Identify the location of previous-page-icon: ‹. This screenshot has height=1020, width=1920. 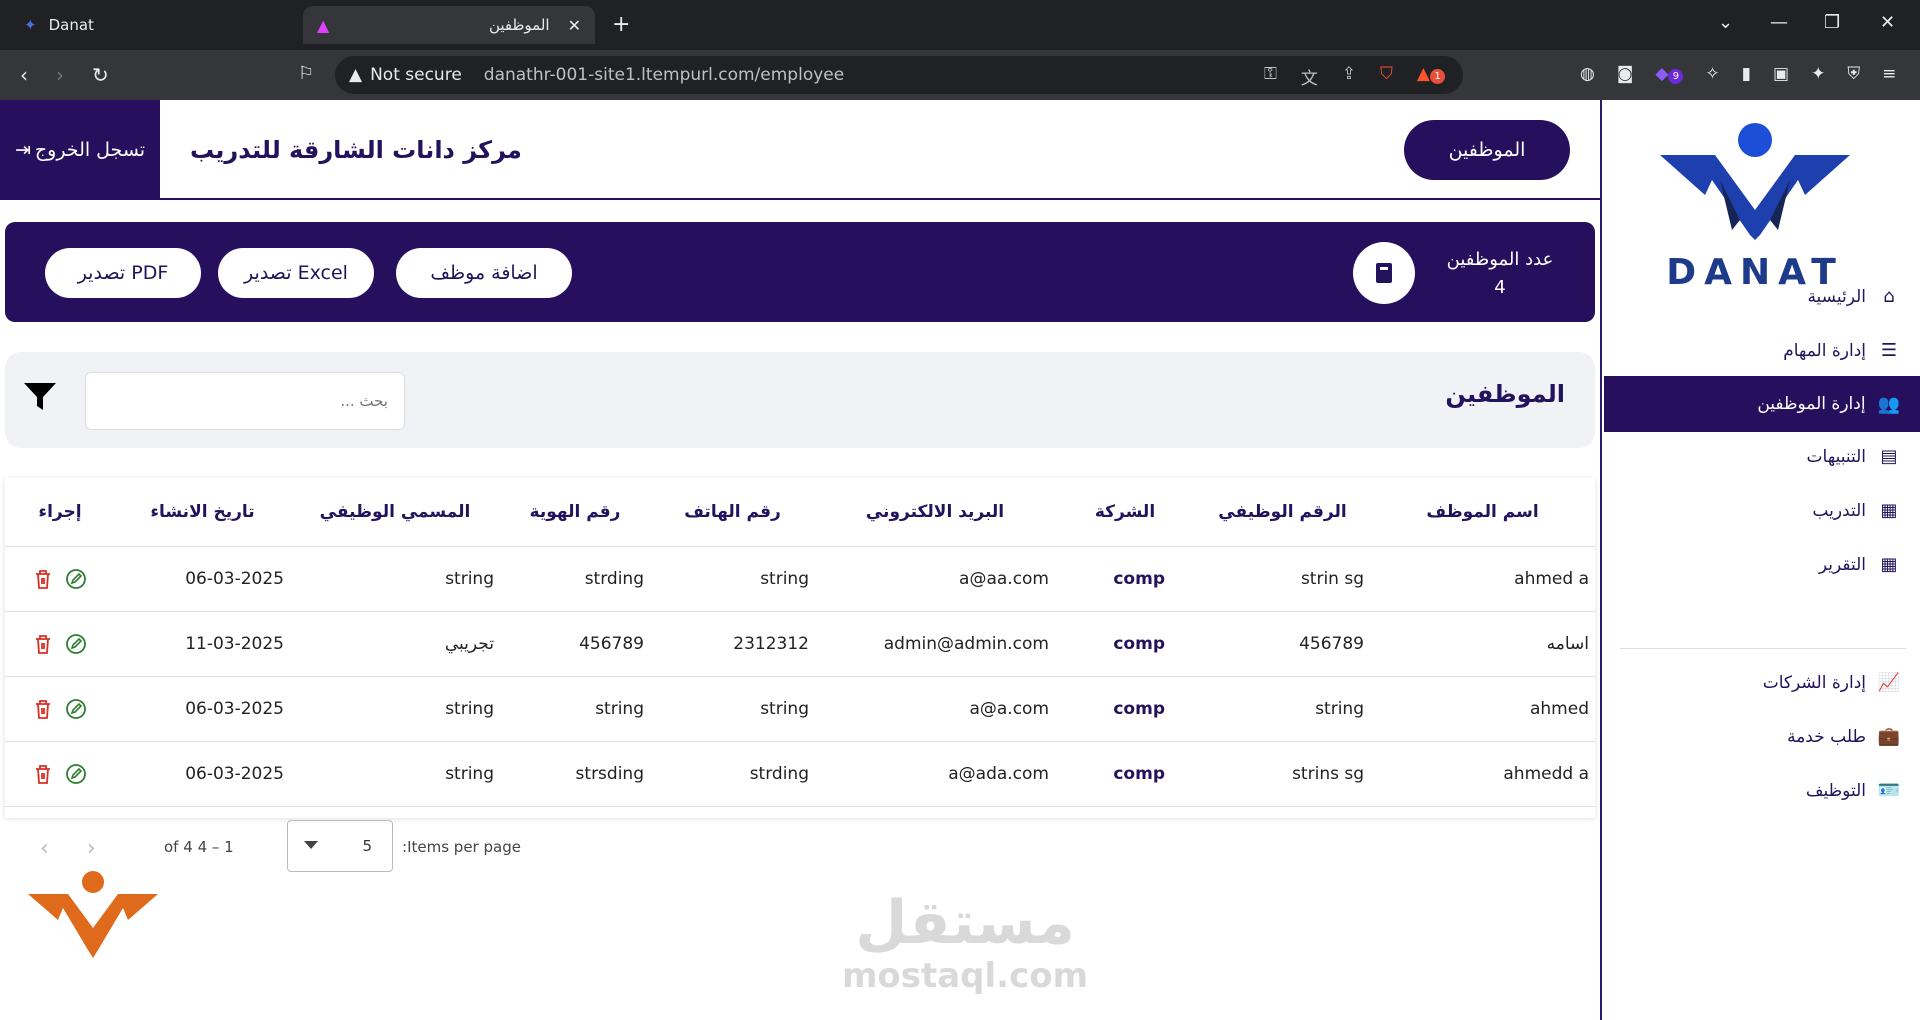
(44, 848).